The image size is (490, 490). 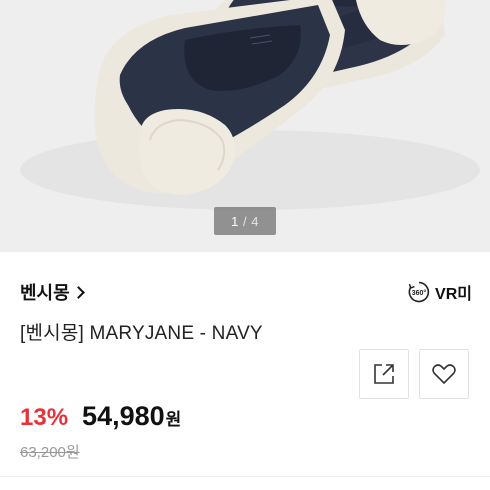 What do you see at coordinates (173, 419) in the screenshot?
I see `currency-unit: 원` at bounding box center [173, 419].